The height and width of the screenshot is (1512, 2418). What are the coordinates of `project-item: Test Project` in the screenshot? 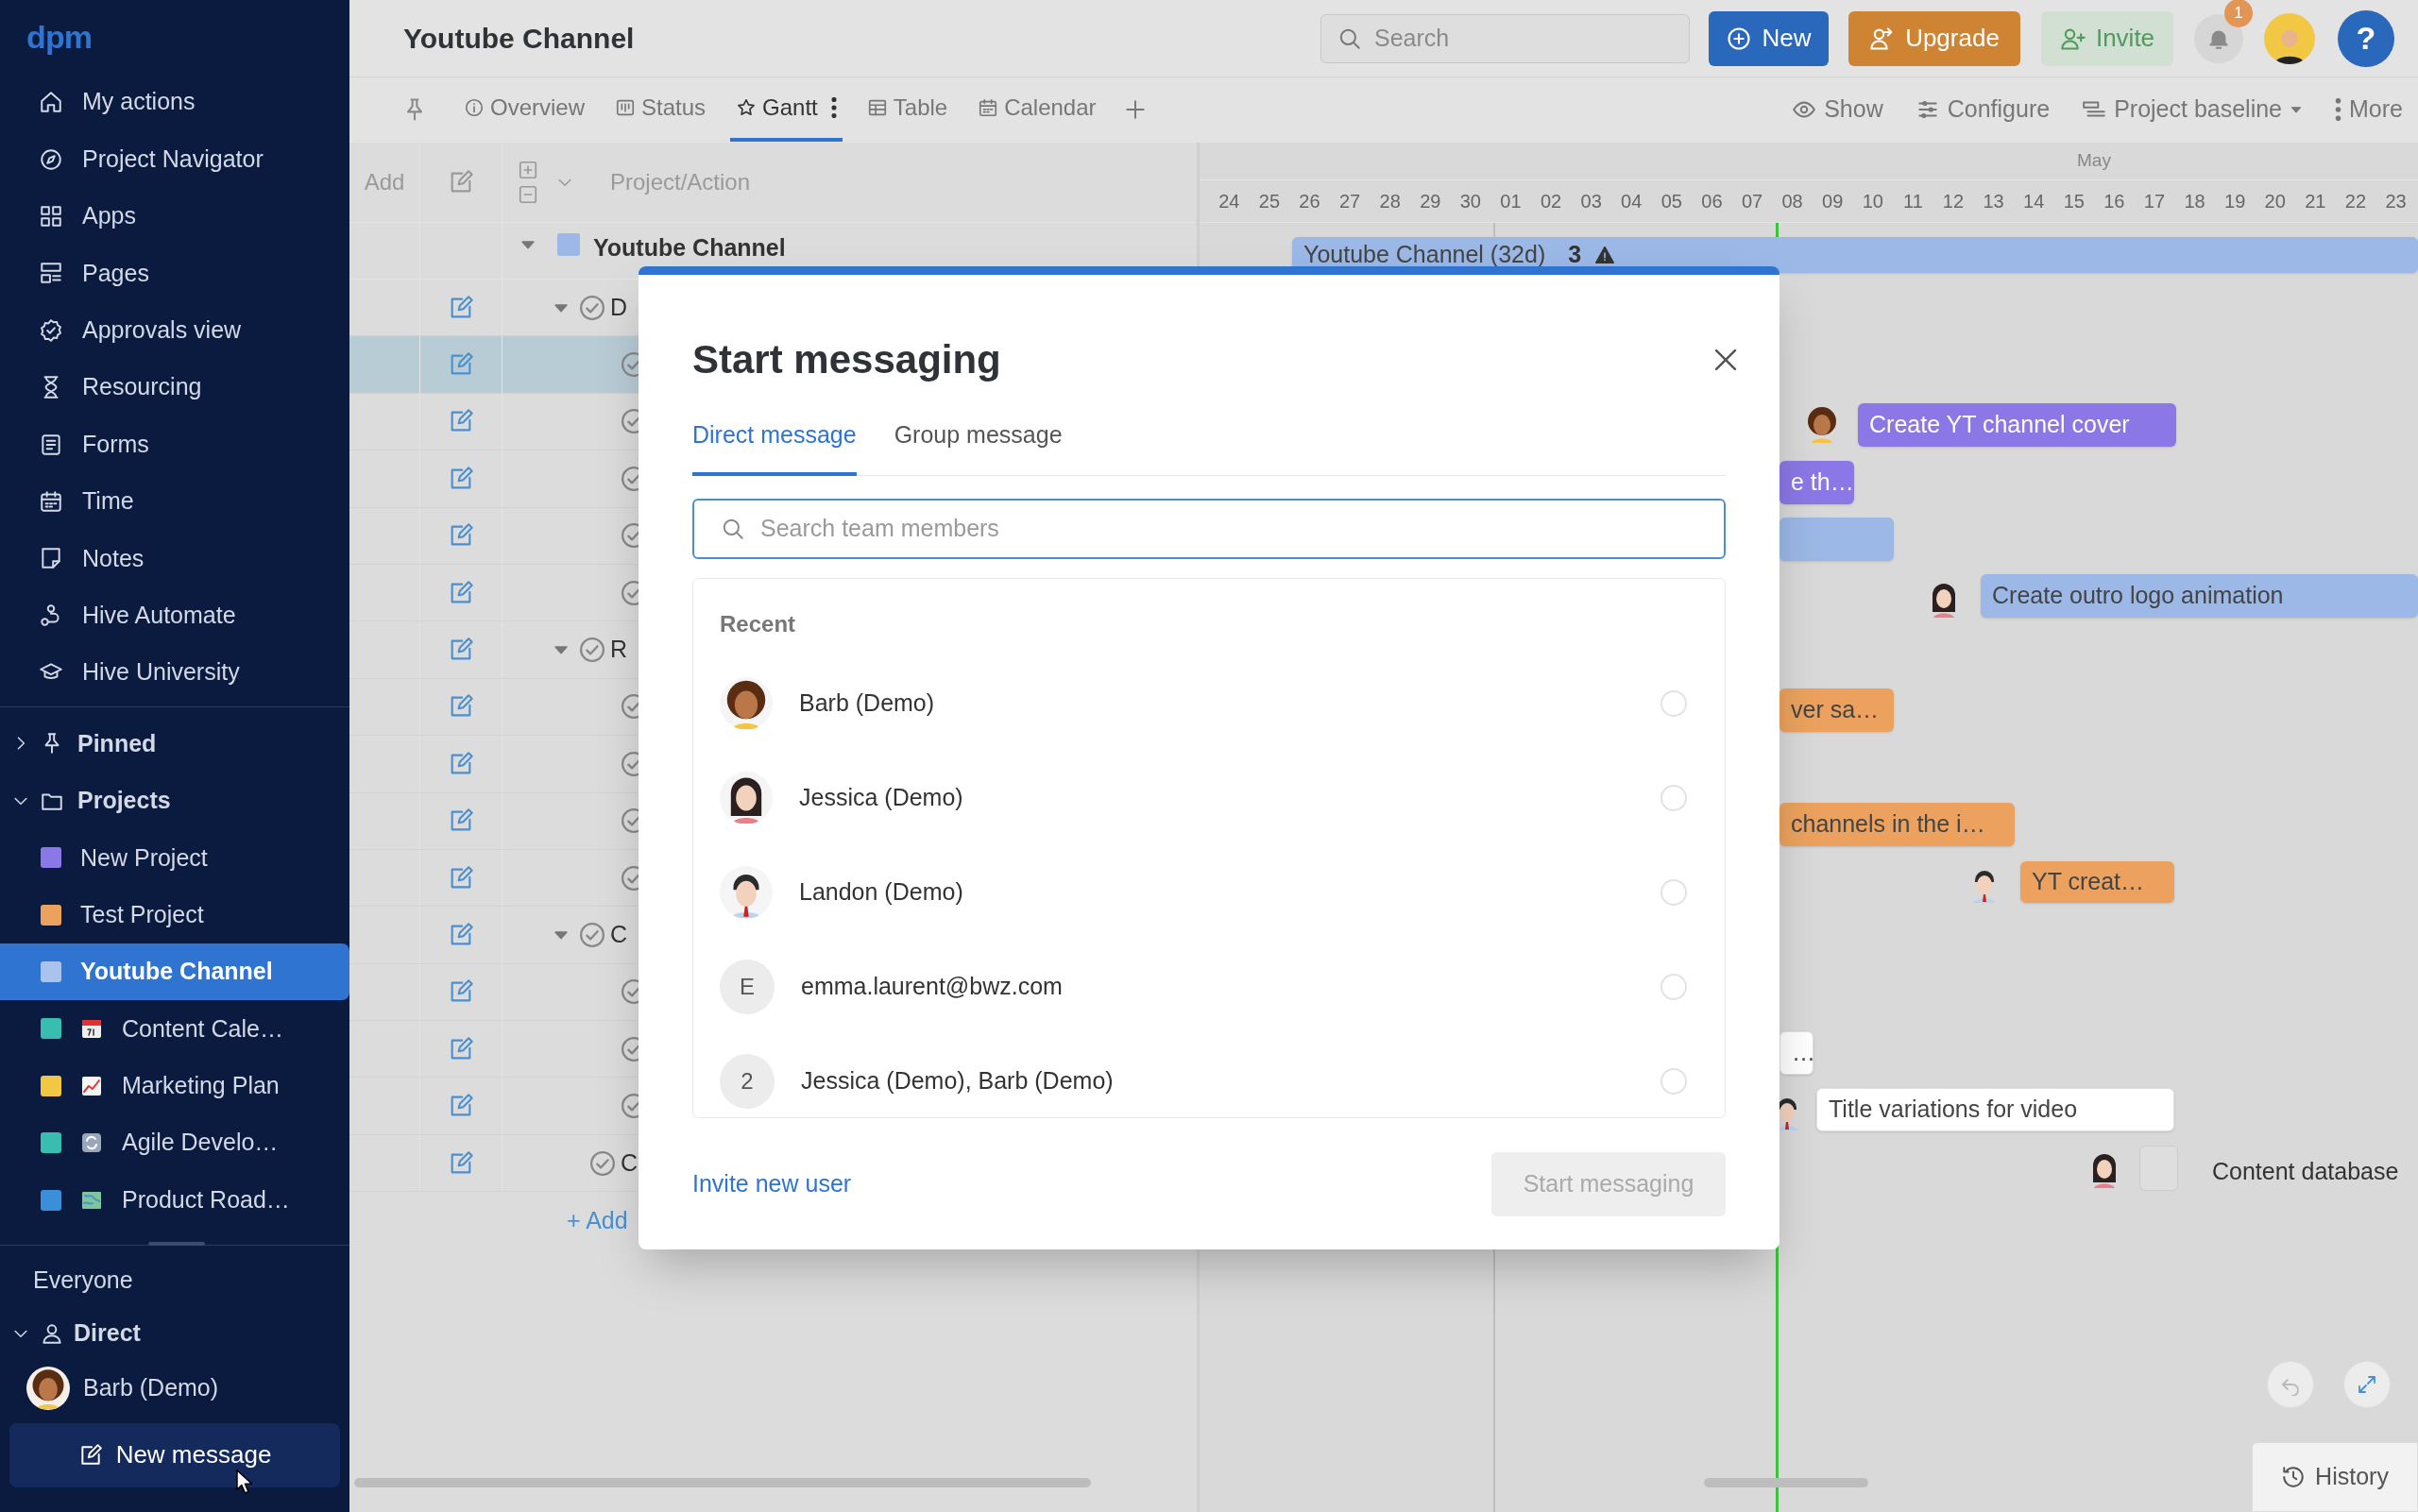 It's located at (174, 914).